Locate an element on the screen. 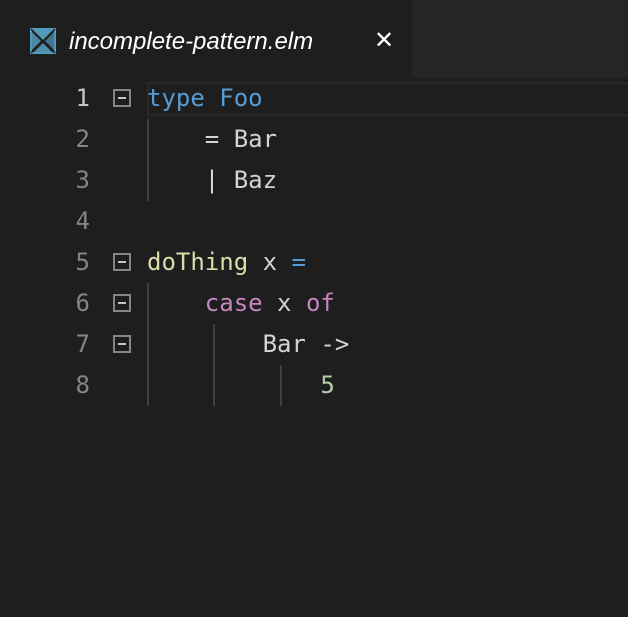 Image resolution: width=628 pixels, height=617 pixels. code-line: 7 Bar -> is located at coordinates (314, 344).